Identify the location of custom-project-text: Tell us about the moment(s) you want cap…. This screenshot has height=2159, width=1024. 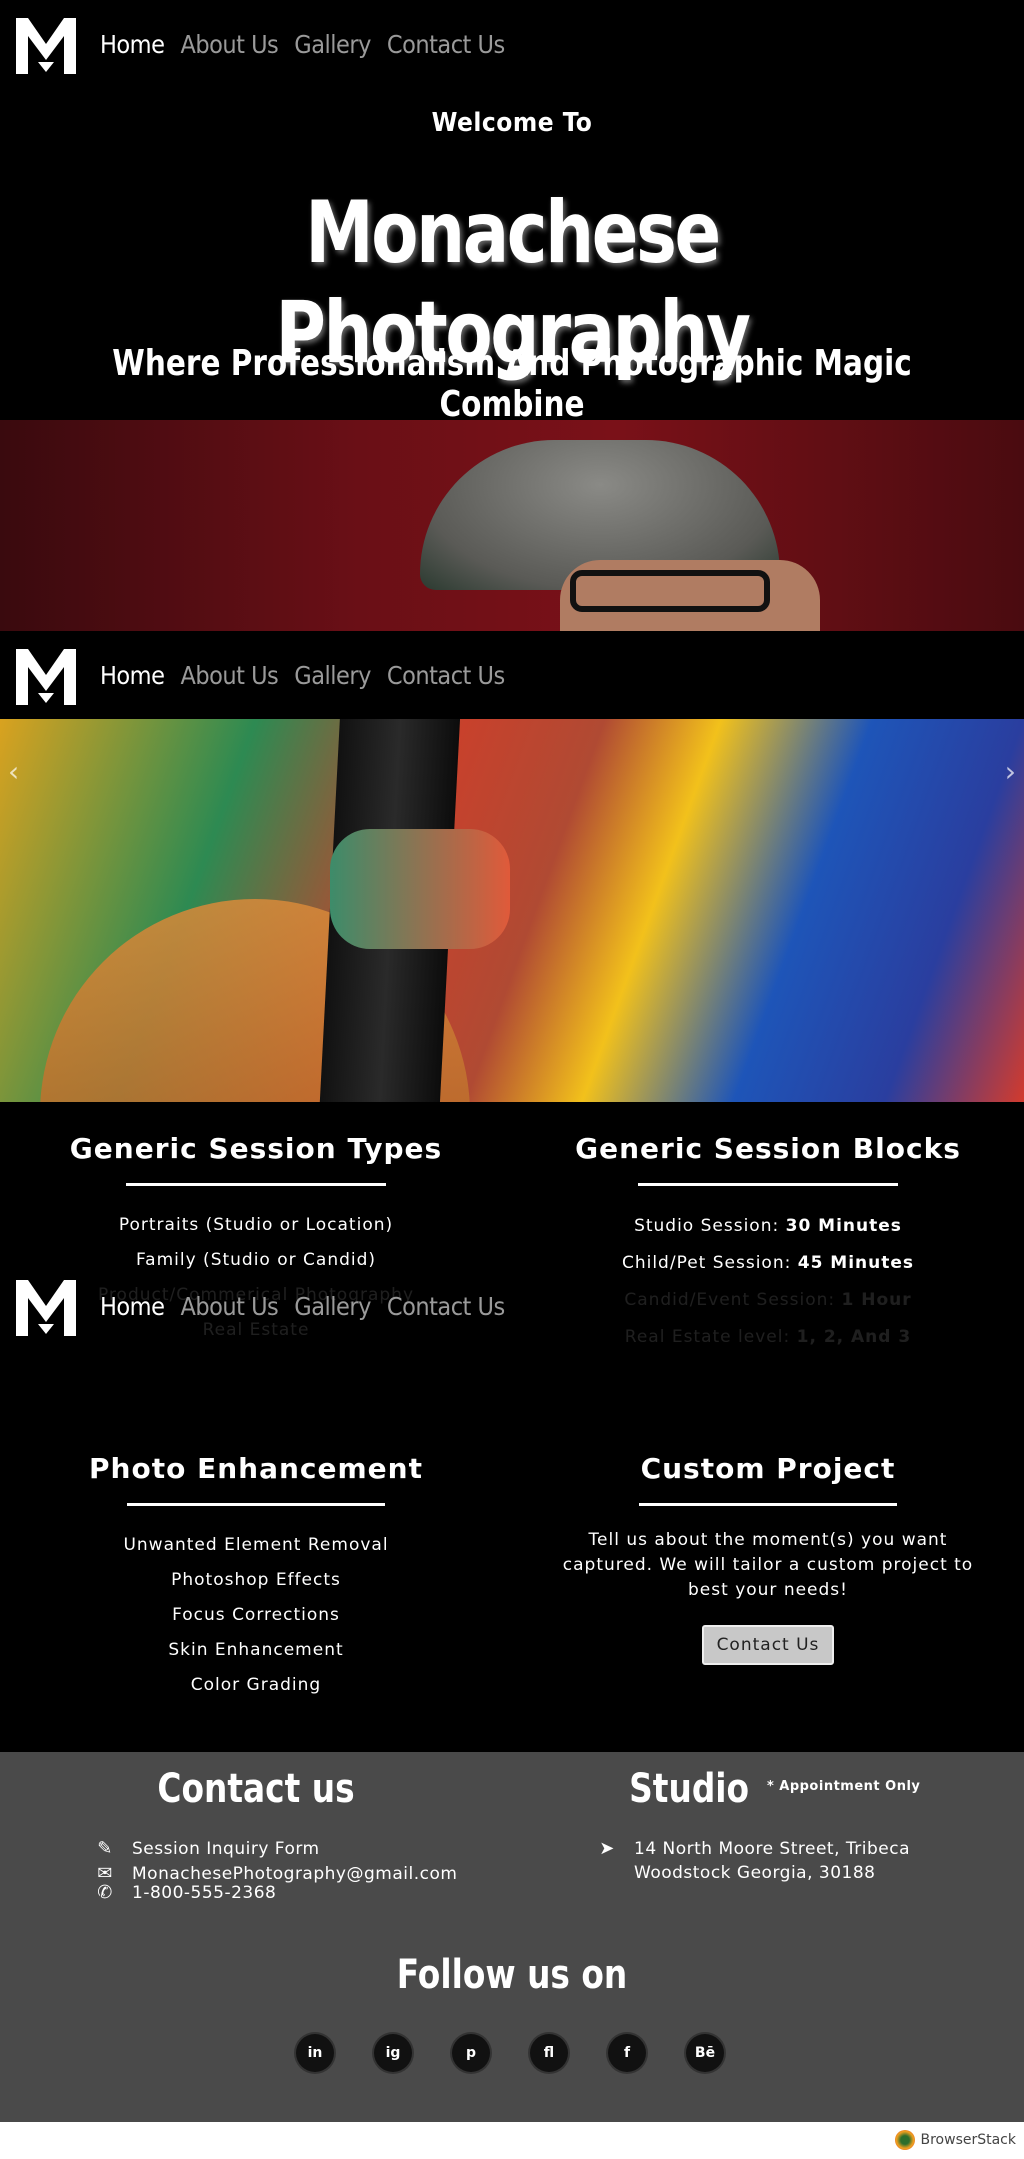
(768, 1565).